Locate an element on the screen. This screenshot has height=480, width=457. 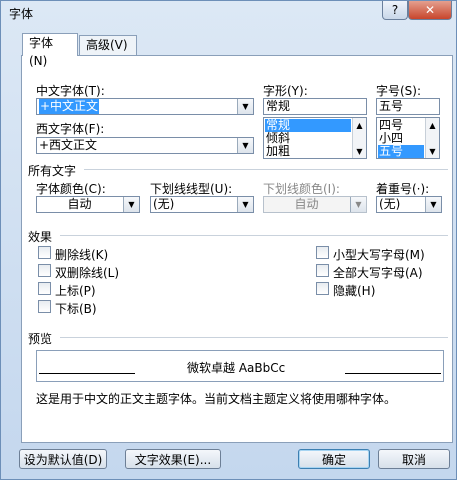
style-listbox: 常规 倾斜 加粗 ▲ ▼ is located at coordinates (315, 138).